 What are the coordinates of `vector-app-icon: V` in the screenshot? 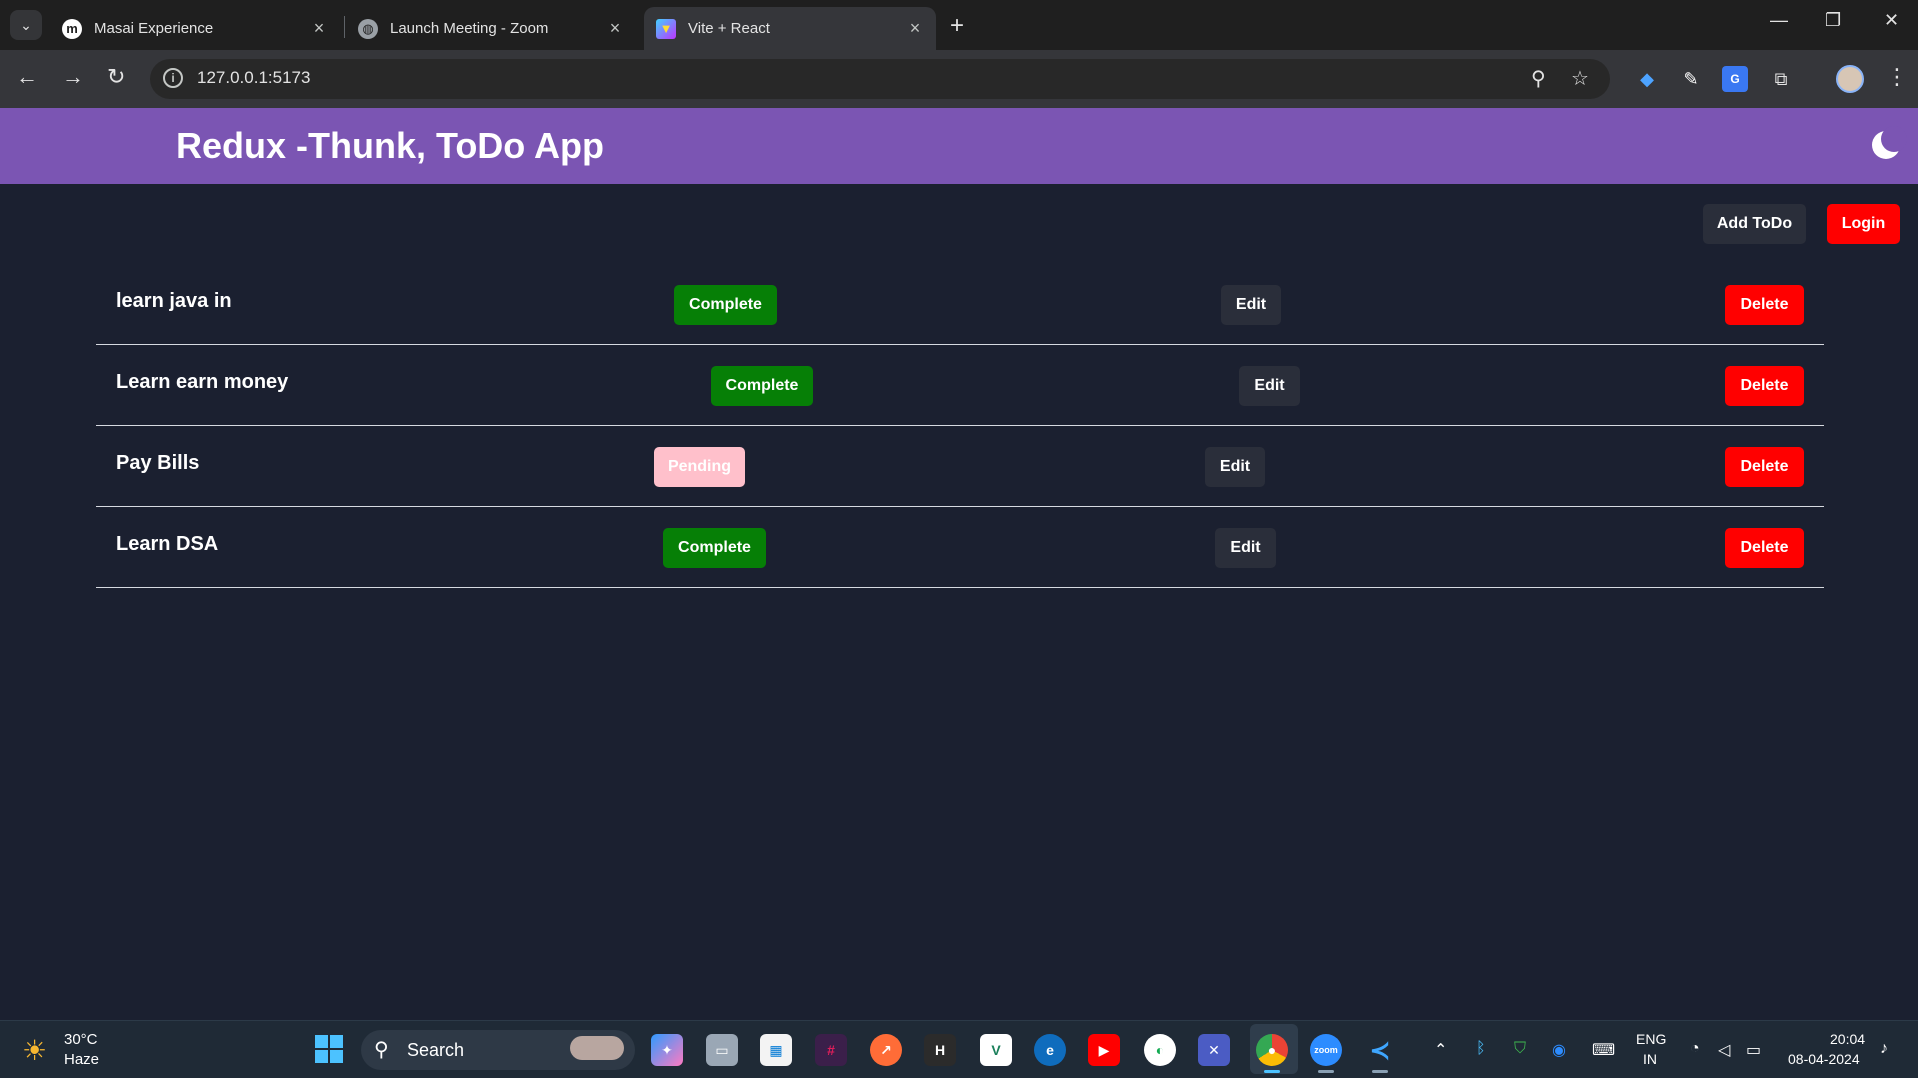 It's located at (996, 1050).